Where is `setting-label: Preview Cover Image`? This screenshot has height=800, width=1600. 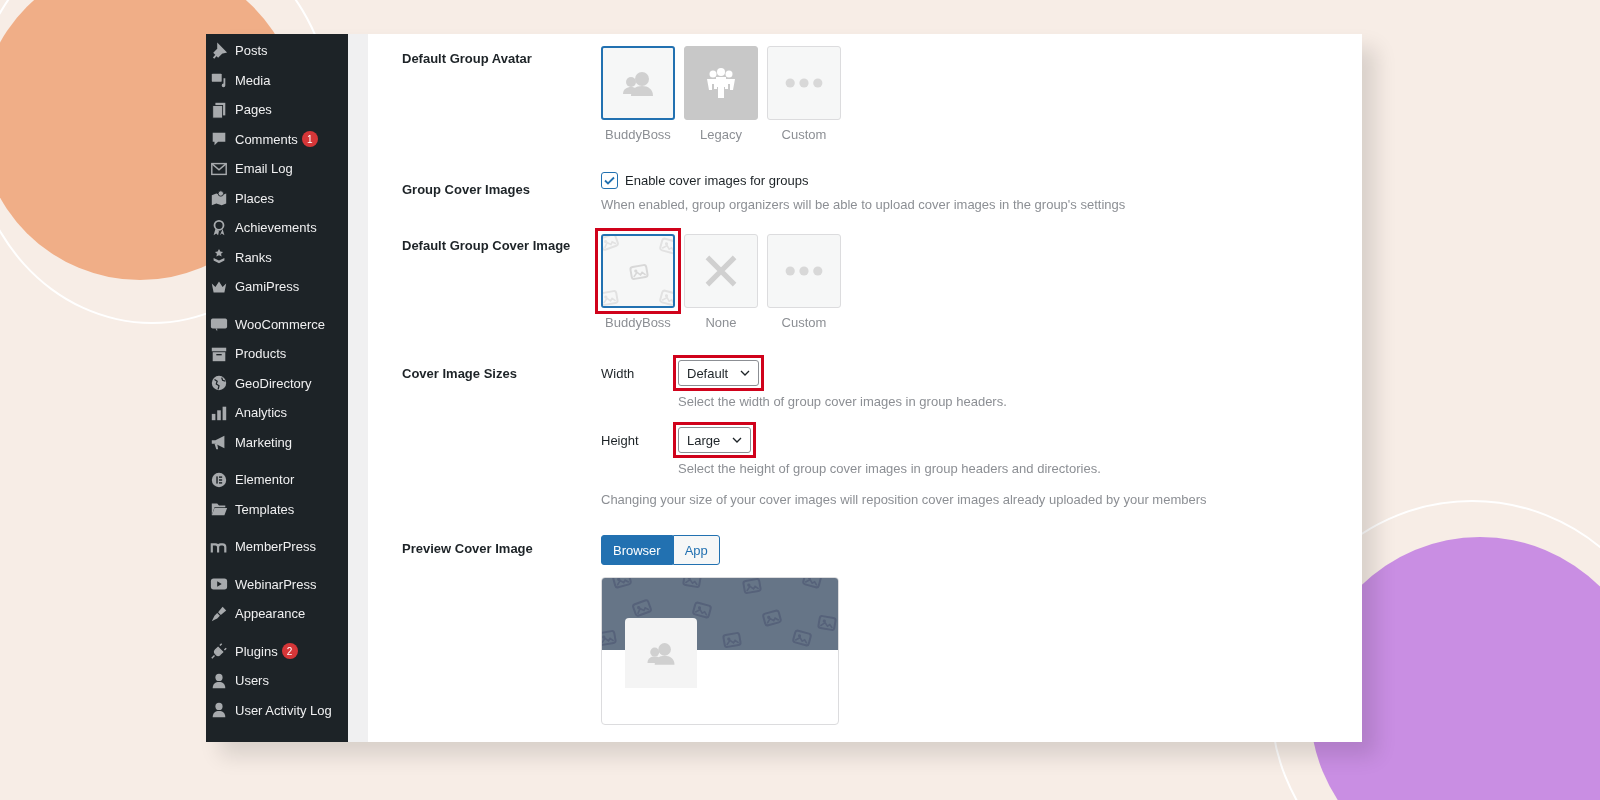
setting-label: Preview Cover Image is located at coordinates (468, 548).